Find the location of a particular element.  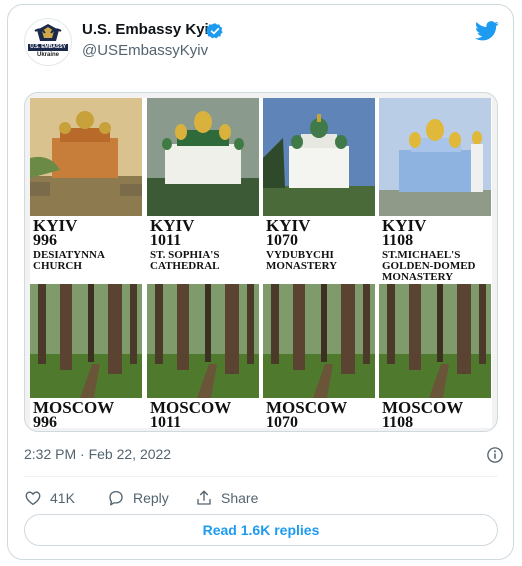

st-sophias-cathedral-image is located at coordinates (203, 157).